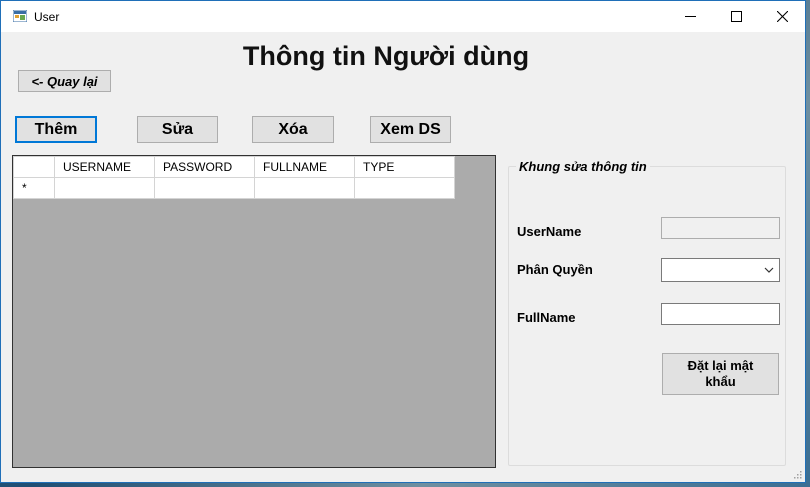  I want to click on role-label: Phân Quyền, so click(555, 269).